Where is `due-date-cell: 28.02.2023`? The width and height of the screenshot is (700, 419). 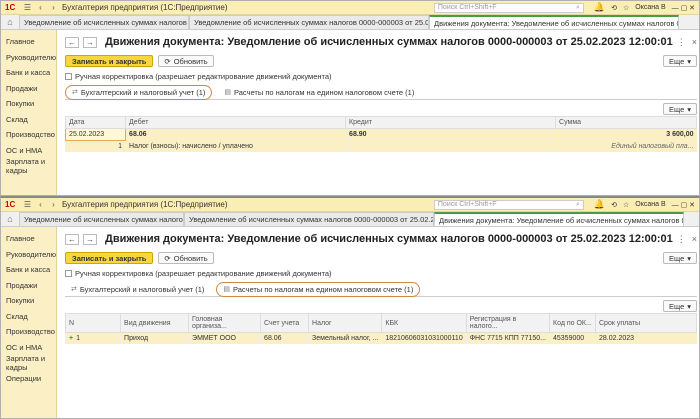 due-date-cell: 28.02.2023 is located at coordinates (645, 338).